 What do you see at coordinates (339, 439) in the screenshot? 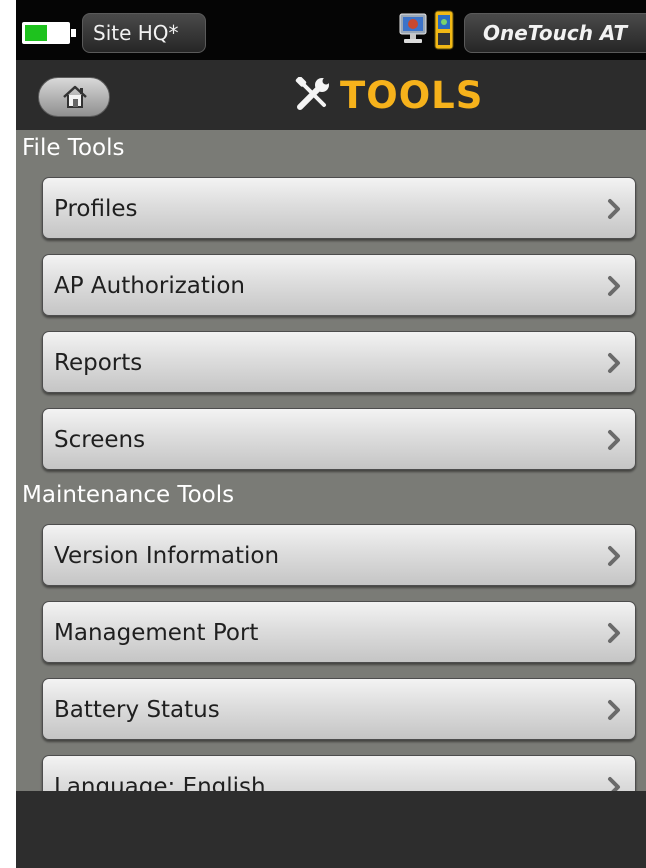
I see `menu-item-screens: Screens` at bounding box center [339, 439].